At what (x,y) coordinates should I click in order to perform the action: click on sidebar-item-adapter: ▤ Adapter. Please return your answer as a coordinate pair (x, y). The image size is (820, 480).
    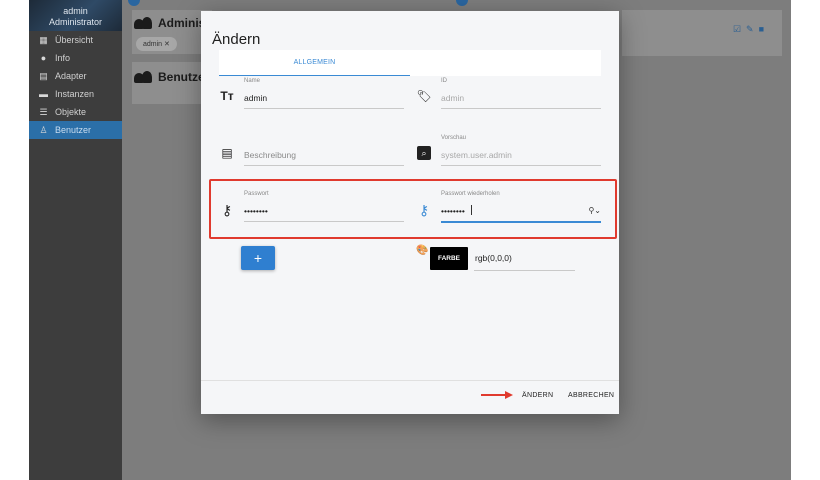
    Looking at the image, I should click on (75, 76).